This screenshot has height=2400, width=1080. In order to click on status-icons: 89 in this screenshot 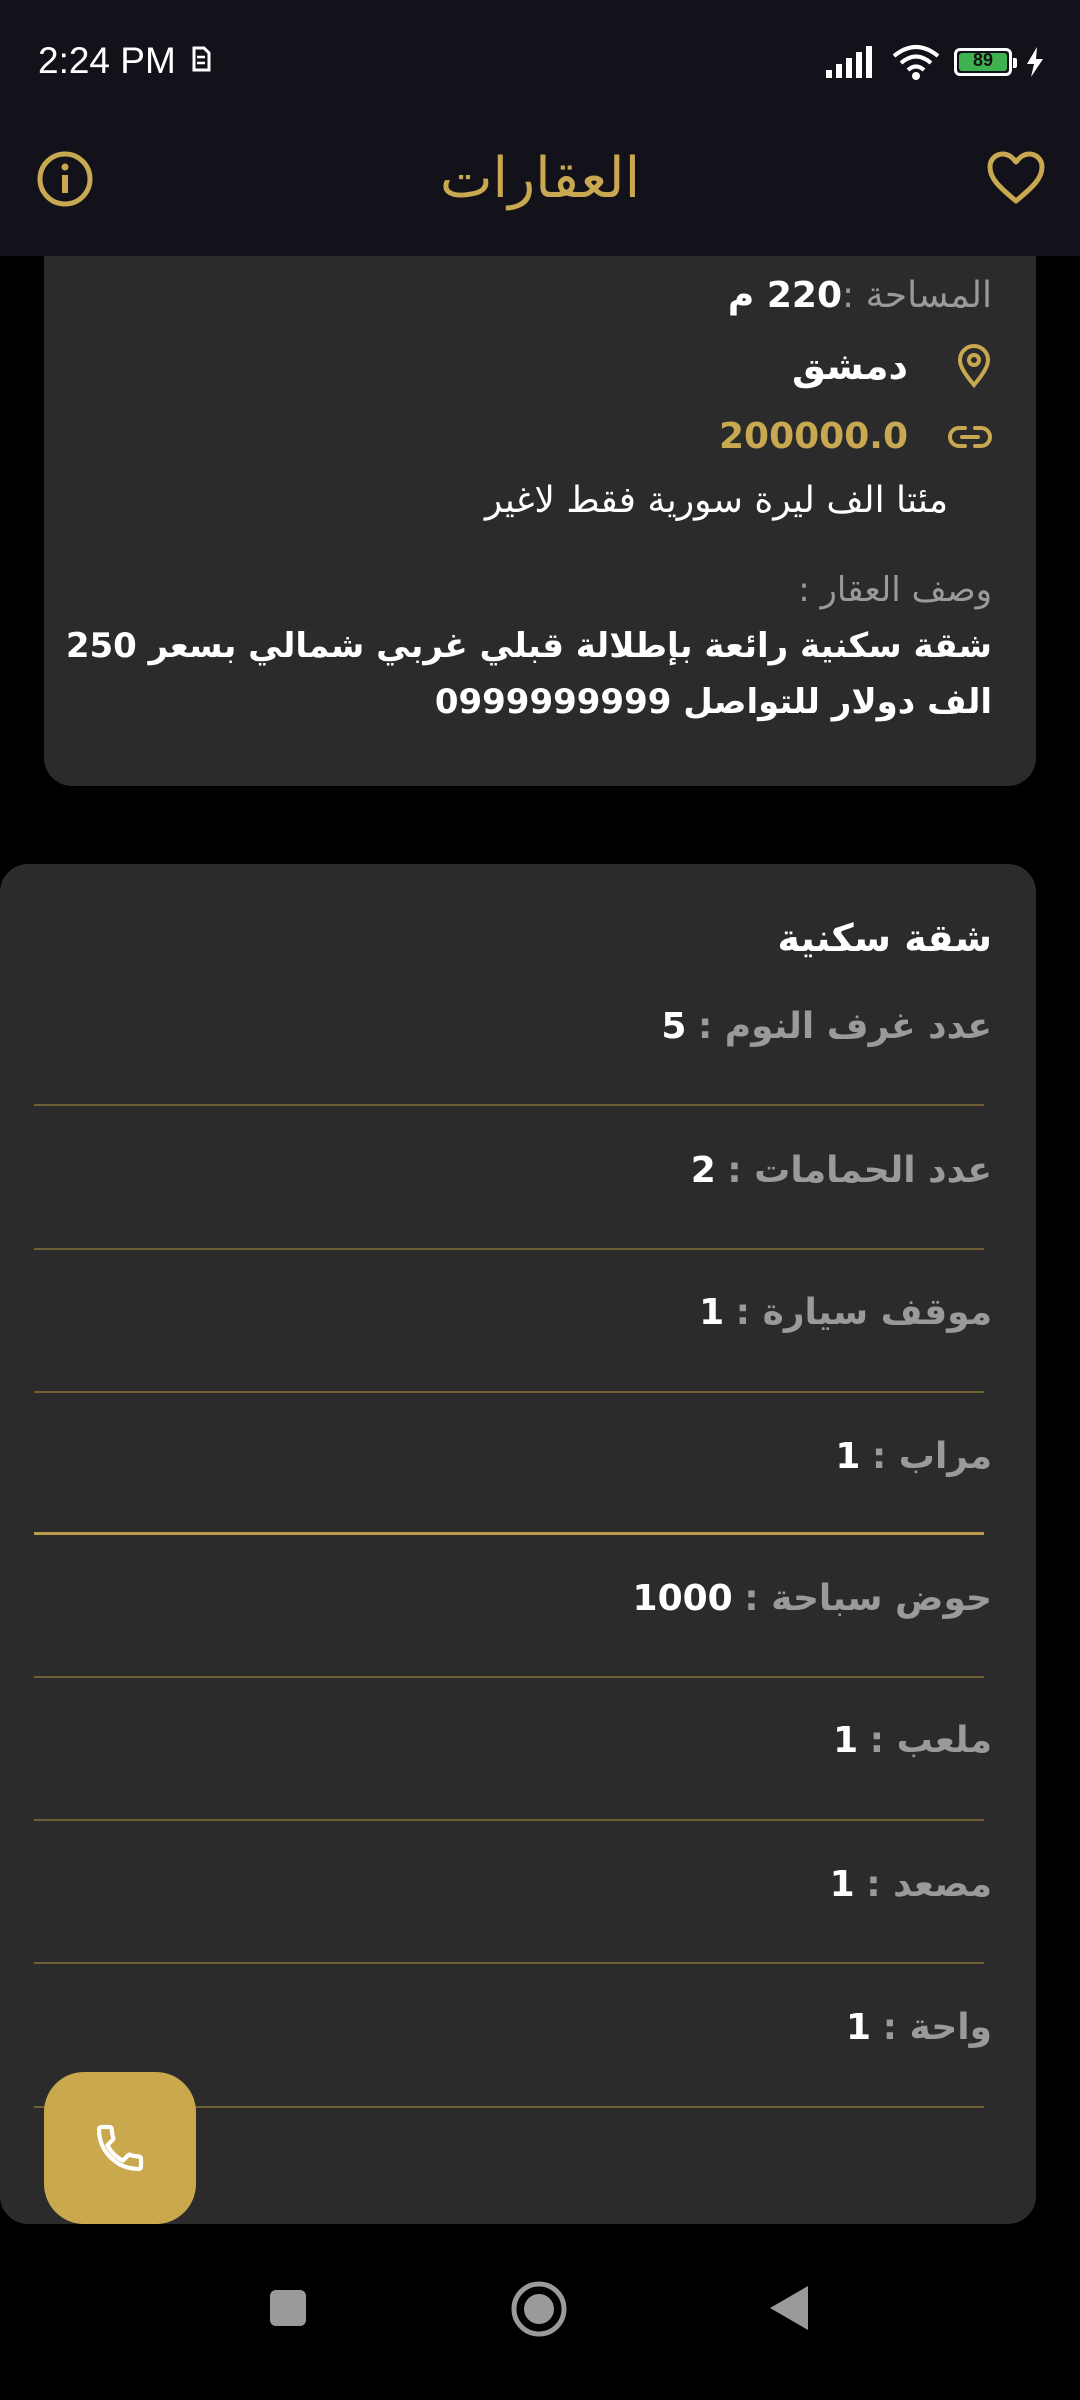, I will do `click(935, 62)`.